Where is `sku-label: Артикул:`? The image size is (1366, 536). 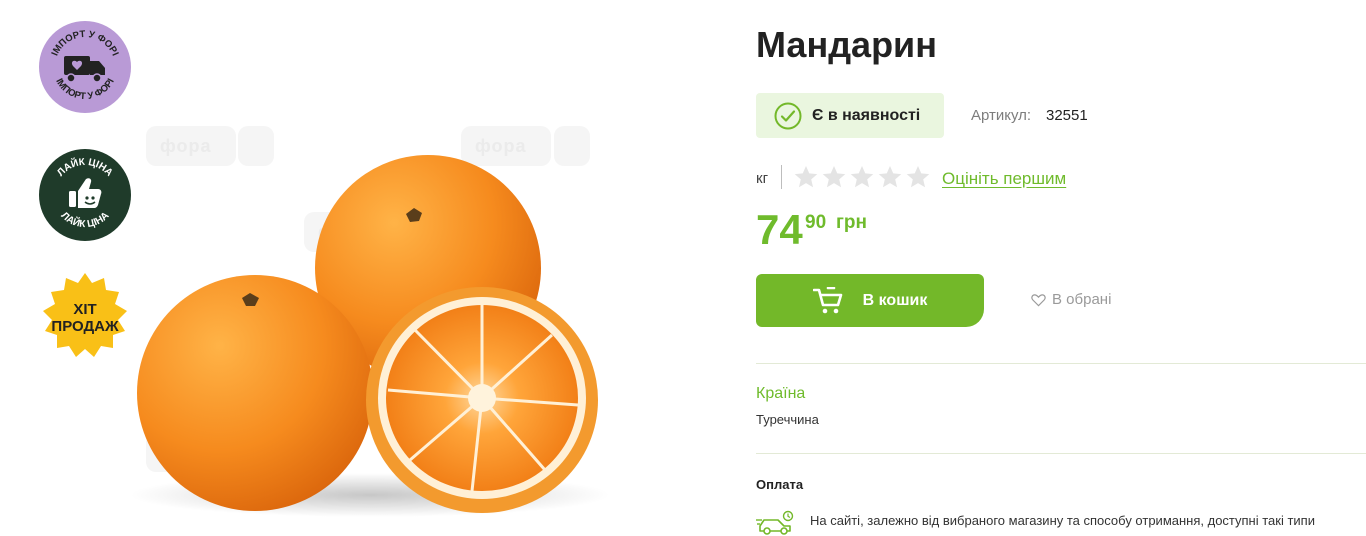 sku-label: Артикул: is located at coordinates (1001, 115).